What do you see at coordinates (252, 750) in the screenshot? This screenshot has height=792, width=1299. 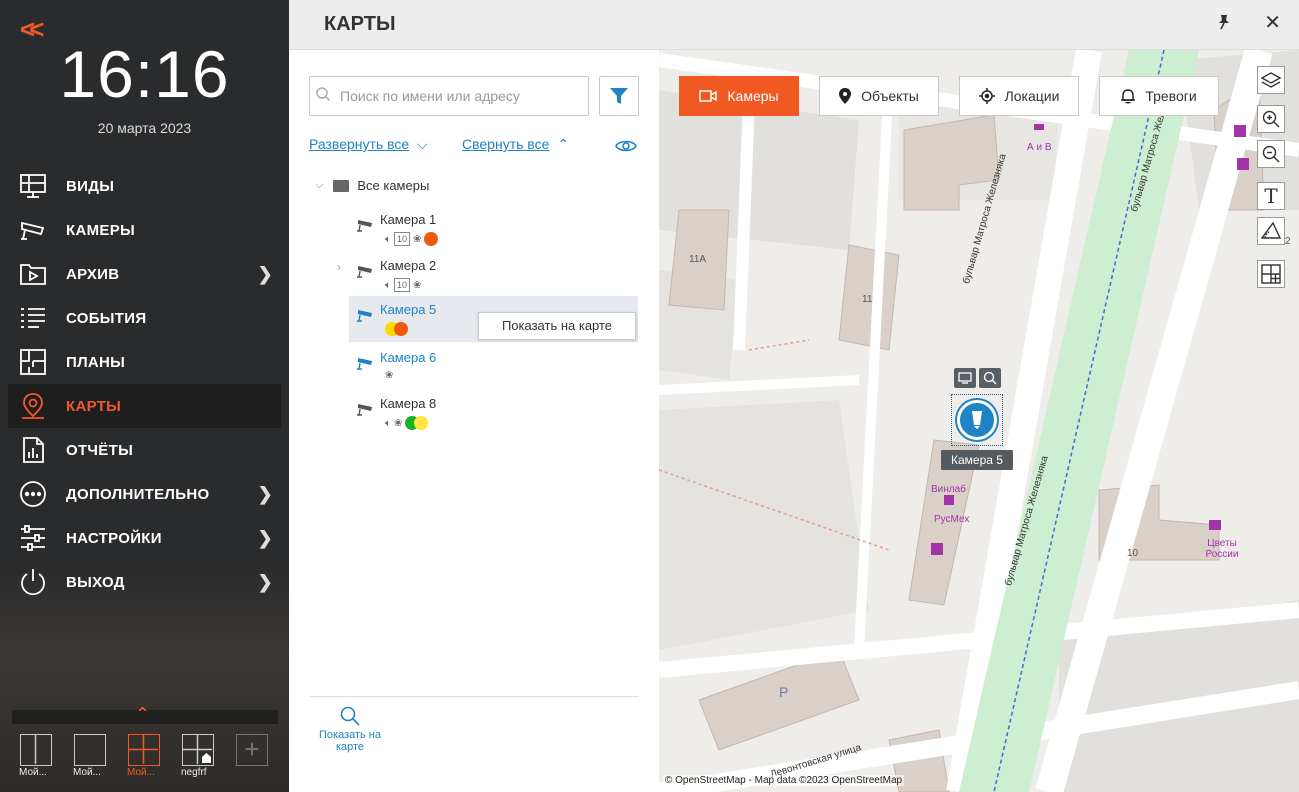 I see `add-layout-button: +` at bounding box center [252, 750].